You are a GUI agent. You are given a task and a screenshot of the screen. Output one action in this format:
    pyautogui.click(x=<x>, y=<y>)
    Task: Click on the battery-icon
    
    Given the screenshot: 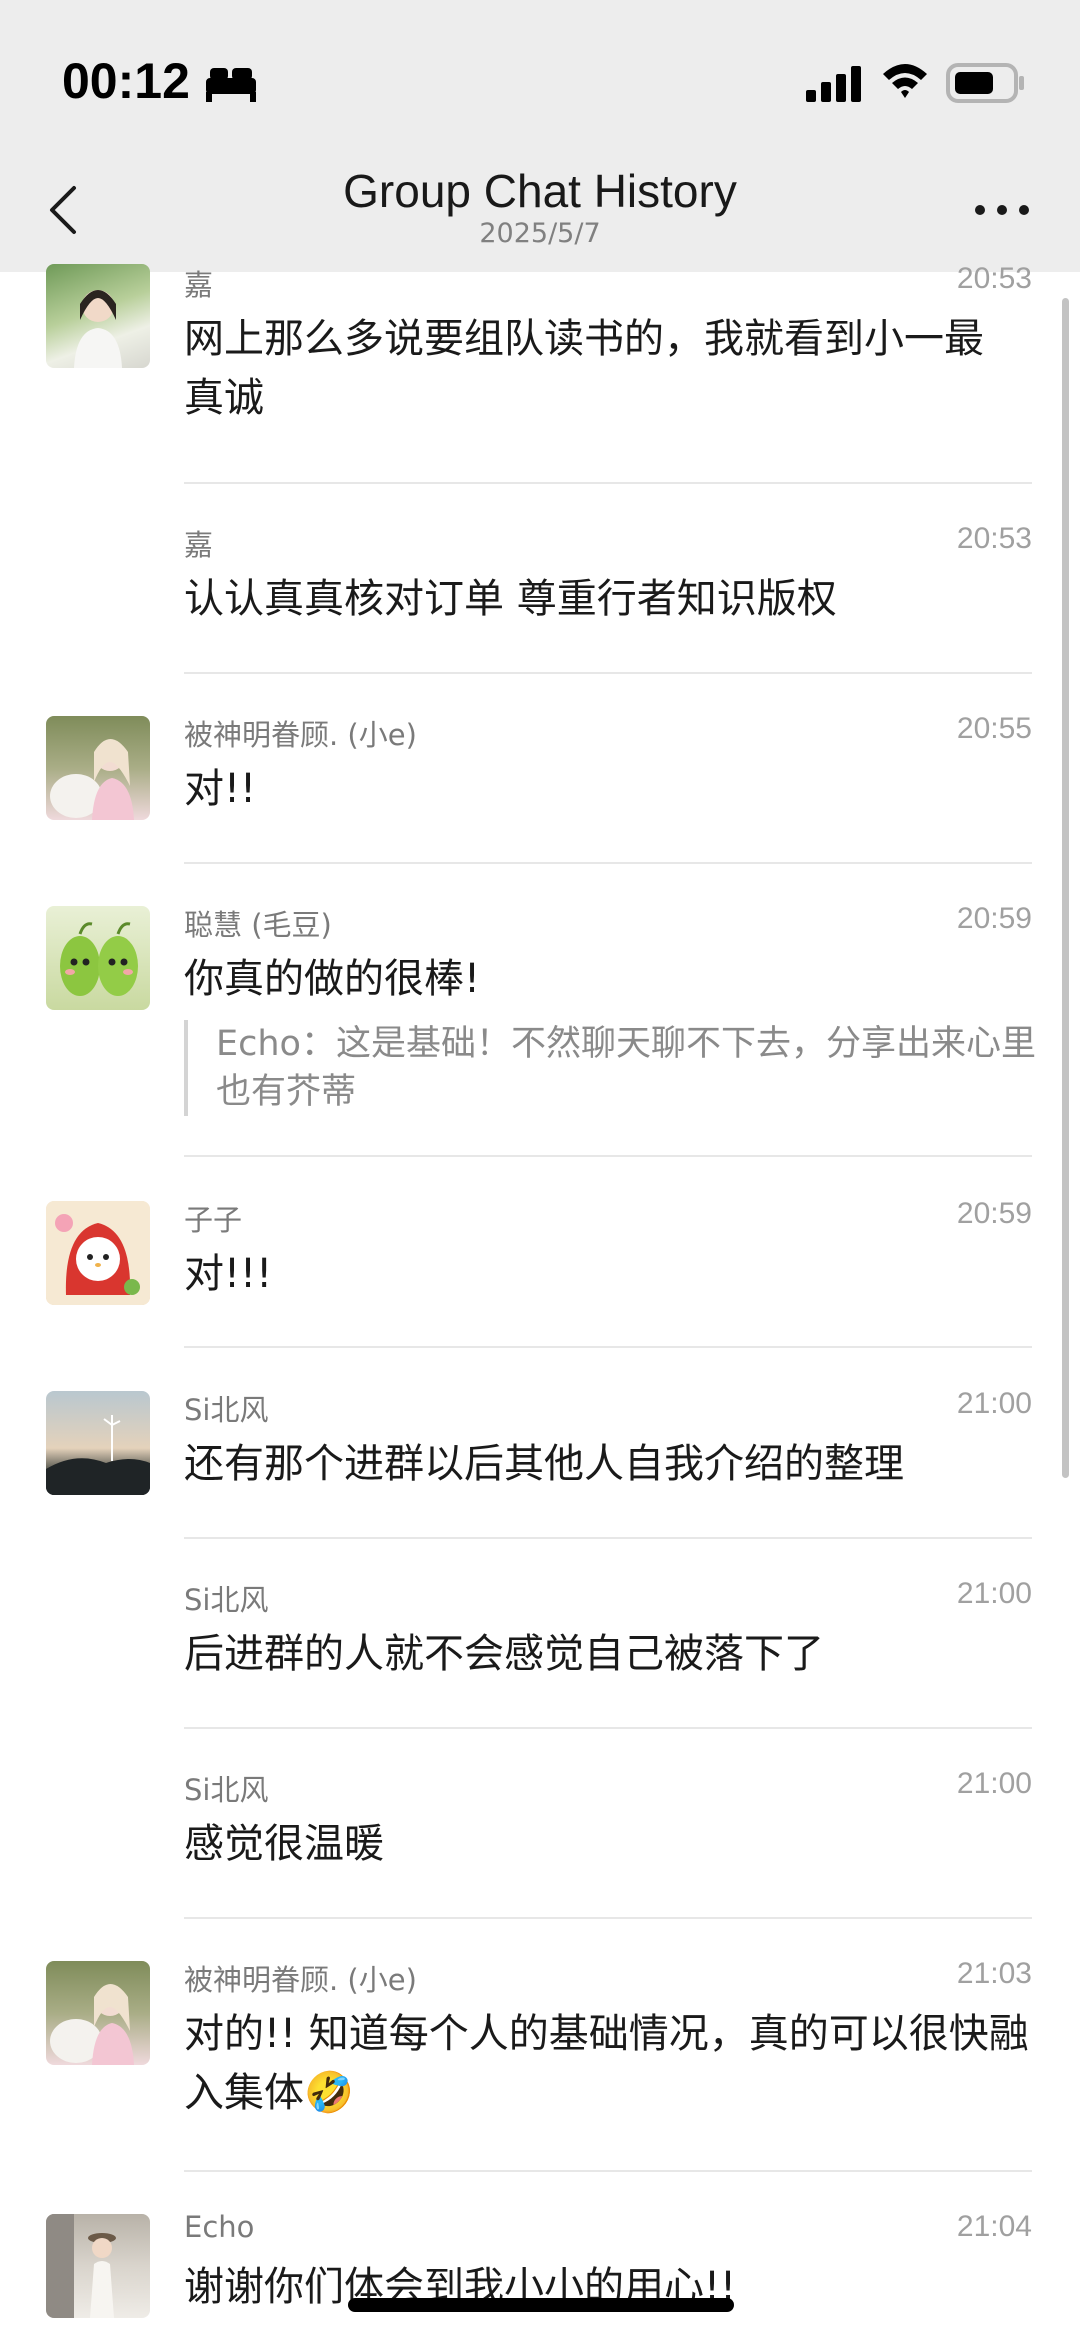 What is the action you would take?
    pyautogui.click(x=985, y=83)
    